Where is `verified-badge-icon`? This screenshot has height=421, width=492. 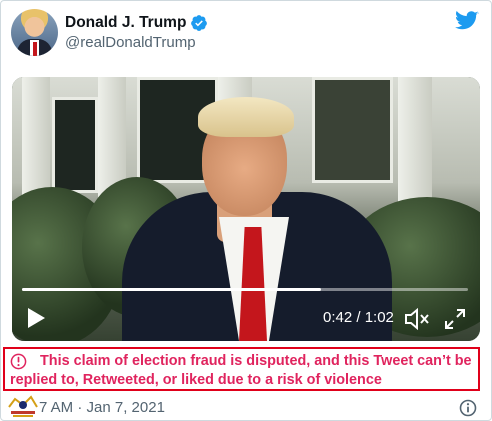
verified-badge-icon is located at coordinates (199, 23).